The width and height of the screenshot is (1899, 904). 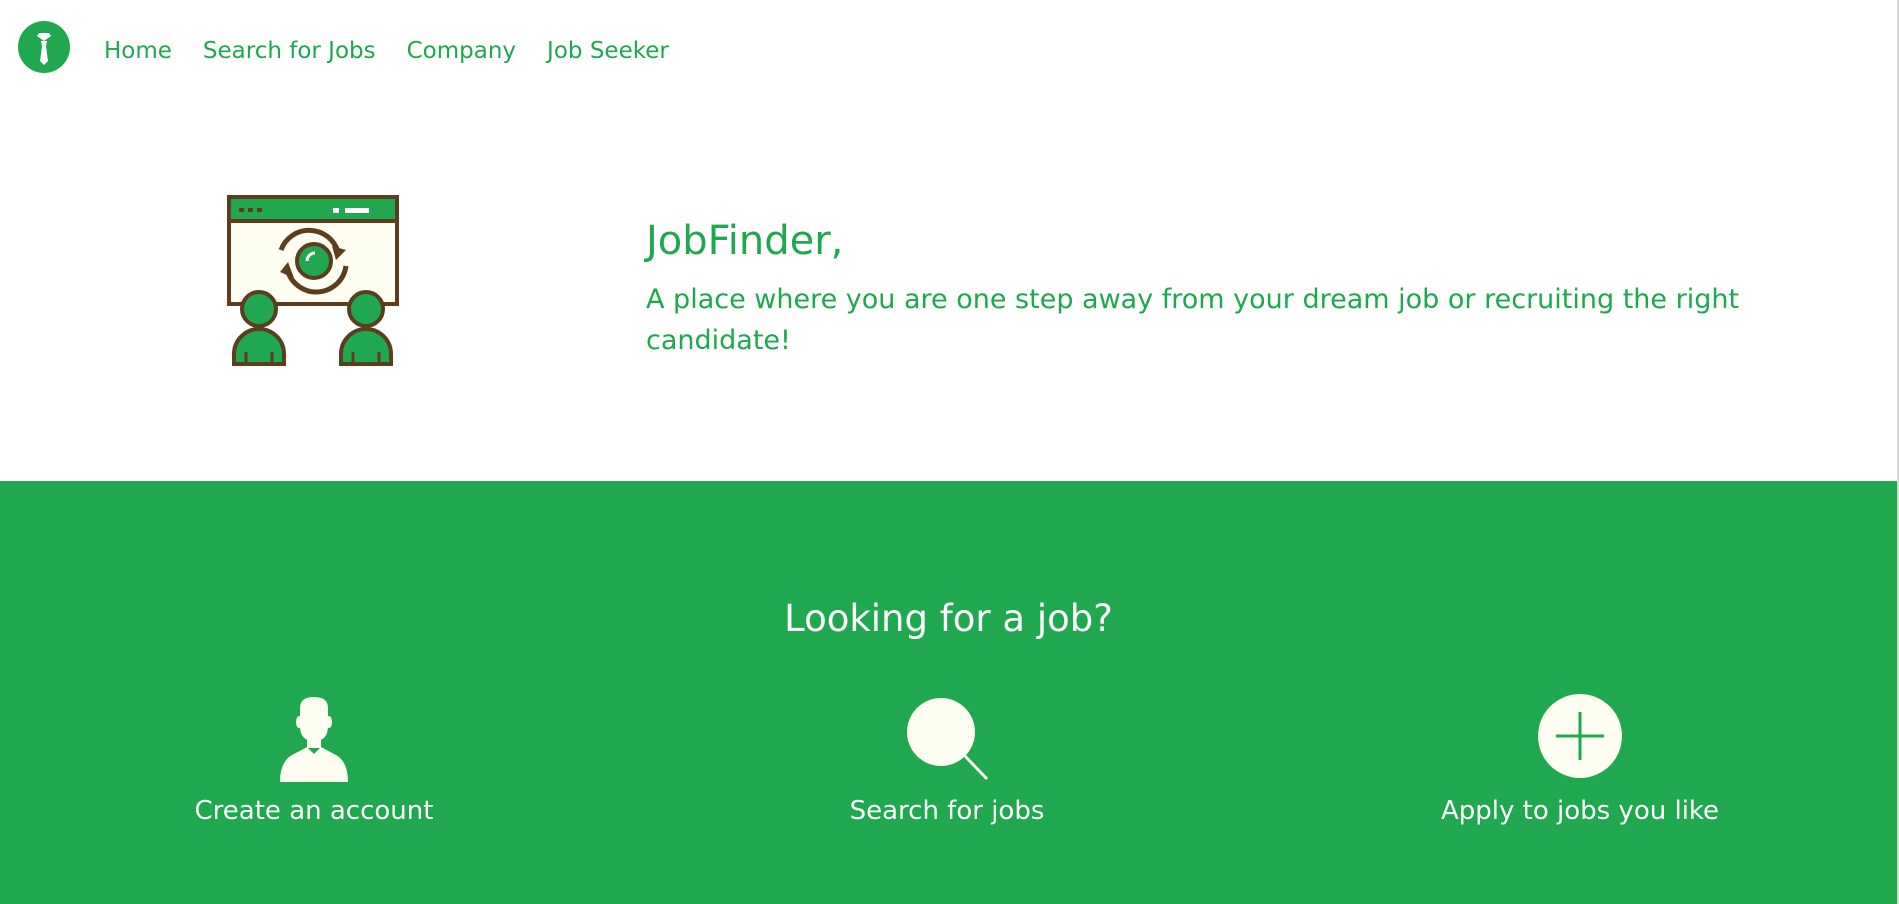 What do you see at coordinates (313, 280) in the screenshot?
I see `recruitment-screen-icon` at bounding box center [313, 280].